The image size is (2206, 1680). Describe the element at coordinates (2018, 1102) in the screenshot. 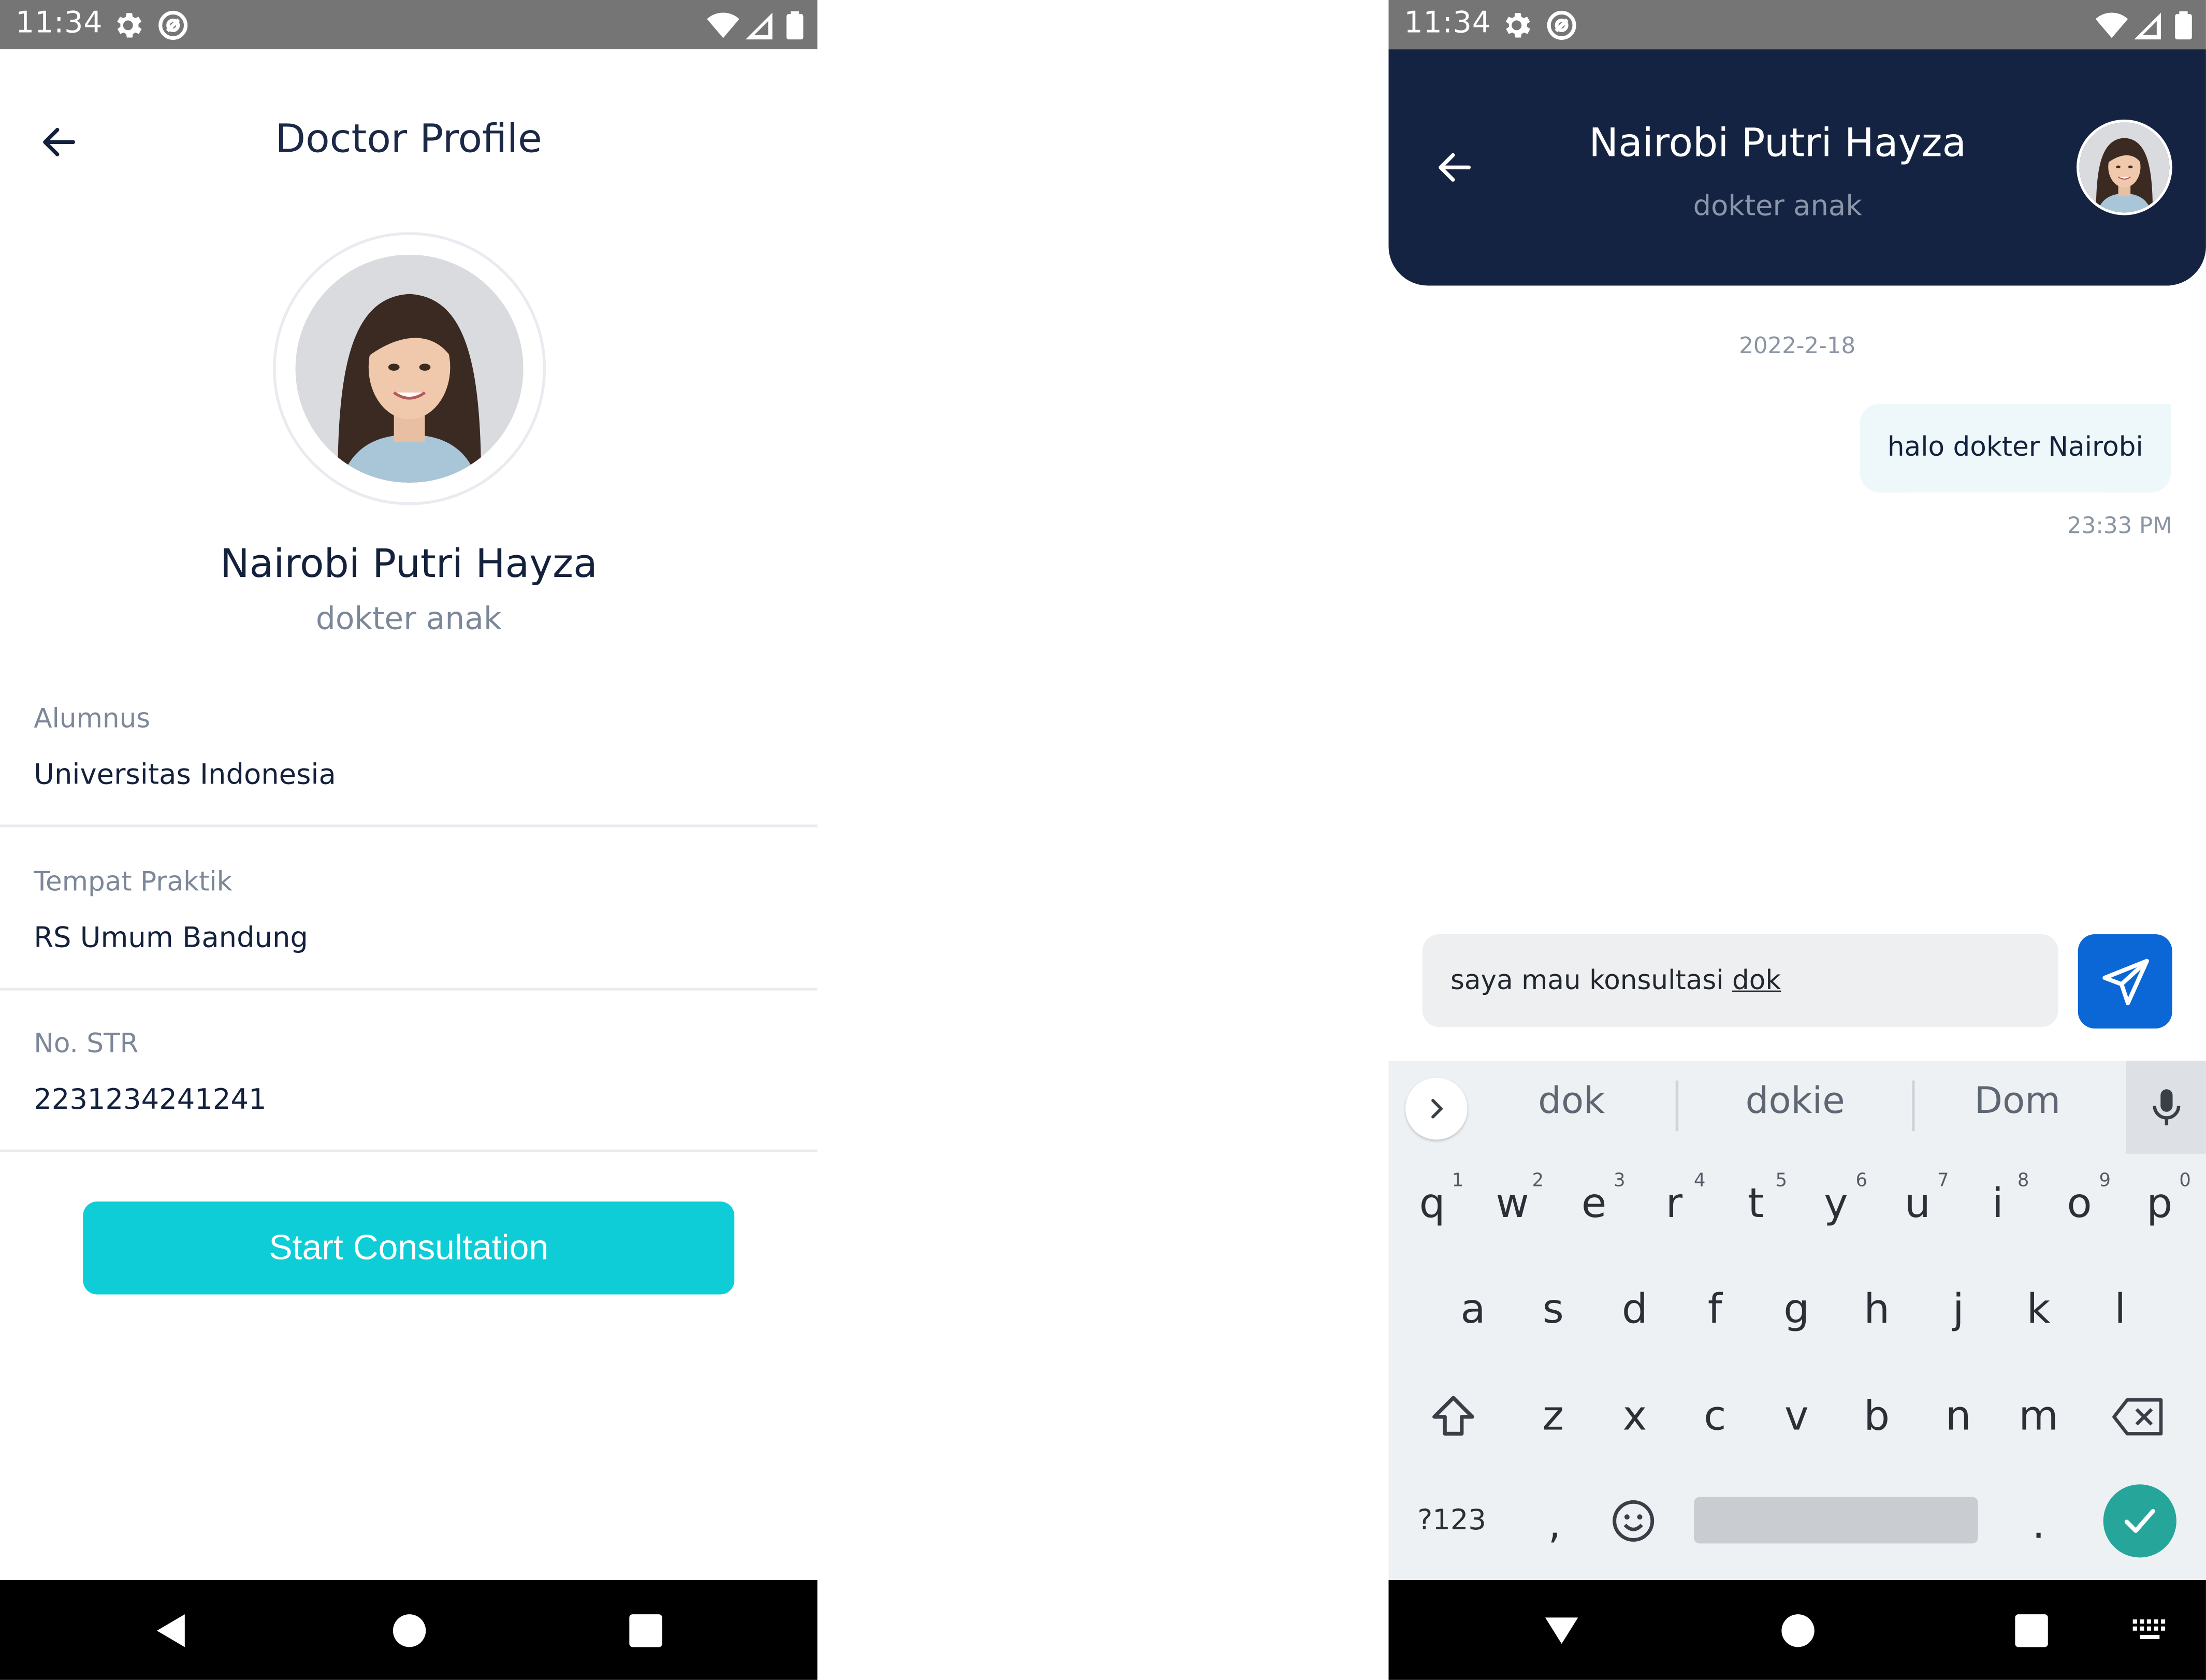

I see `suggestion-3: Dom` at that location.